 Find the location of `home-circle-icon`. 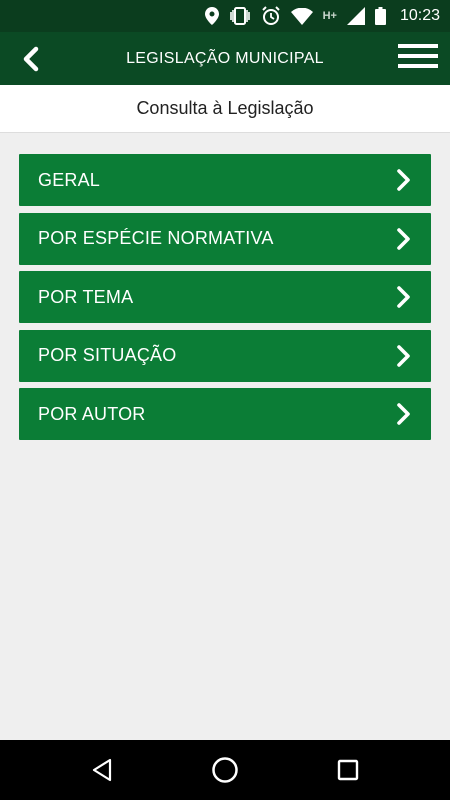

home-circle-icon is located at coordinates (225, 770).